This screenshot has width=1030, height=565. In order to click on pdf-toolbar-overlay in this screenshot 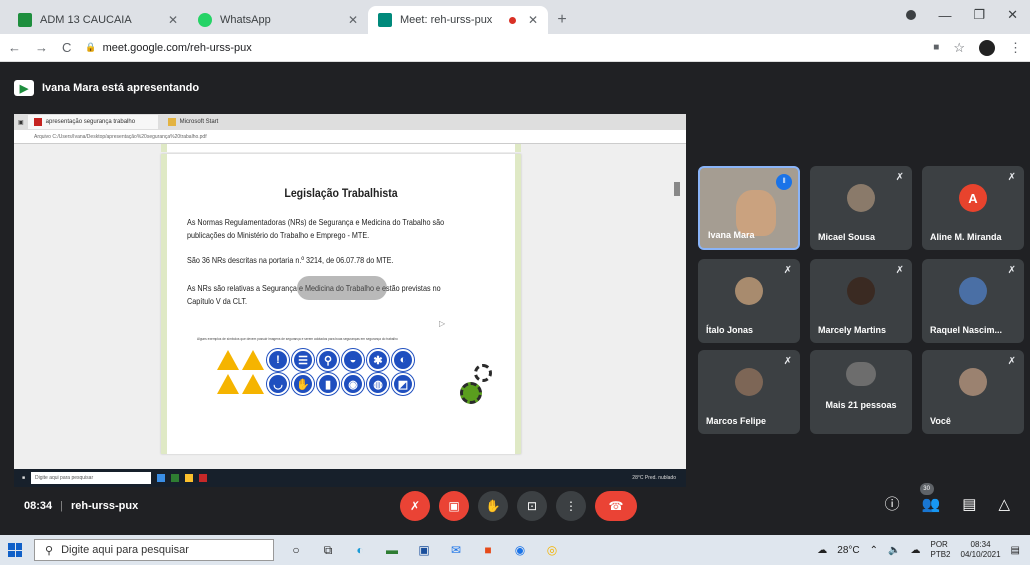, I will do `click(342, 288)`.